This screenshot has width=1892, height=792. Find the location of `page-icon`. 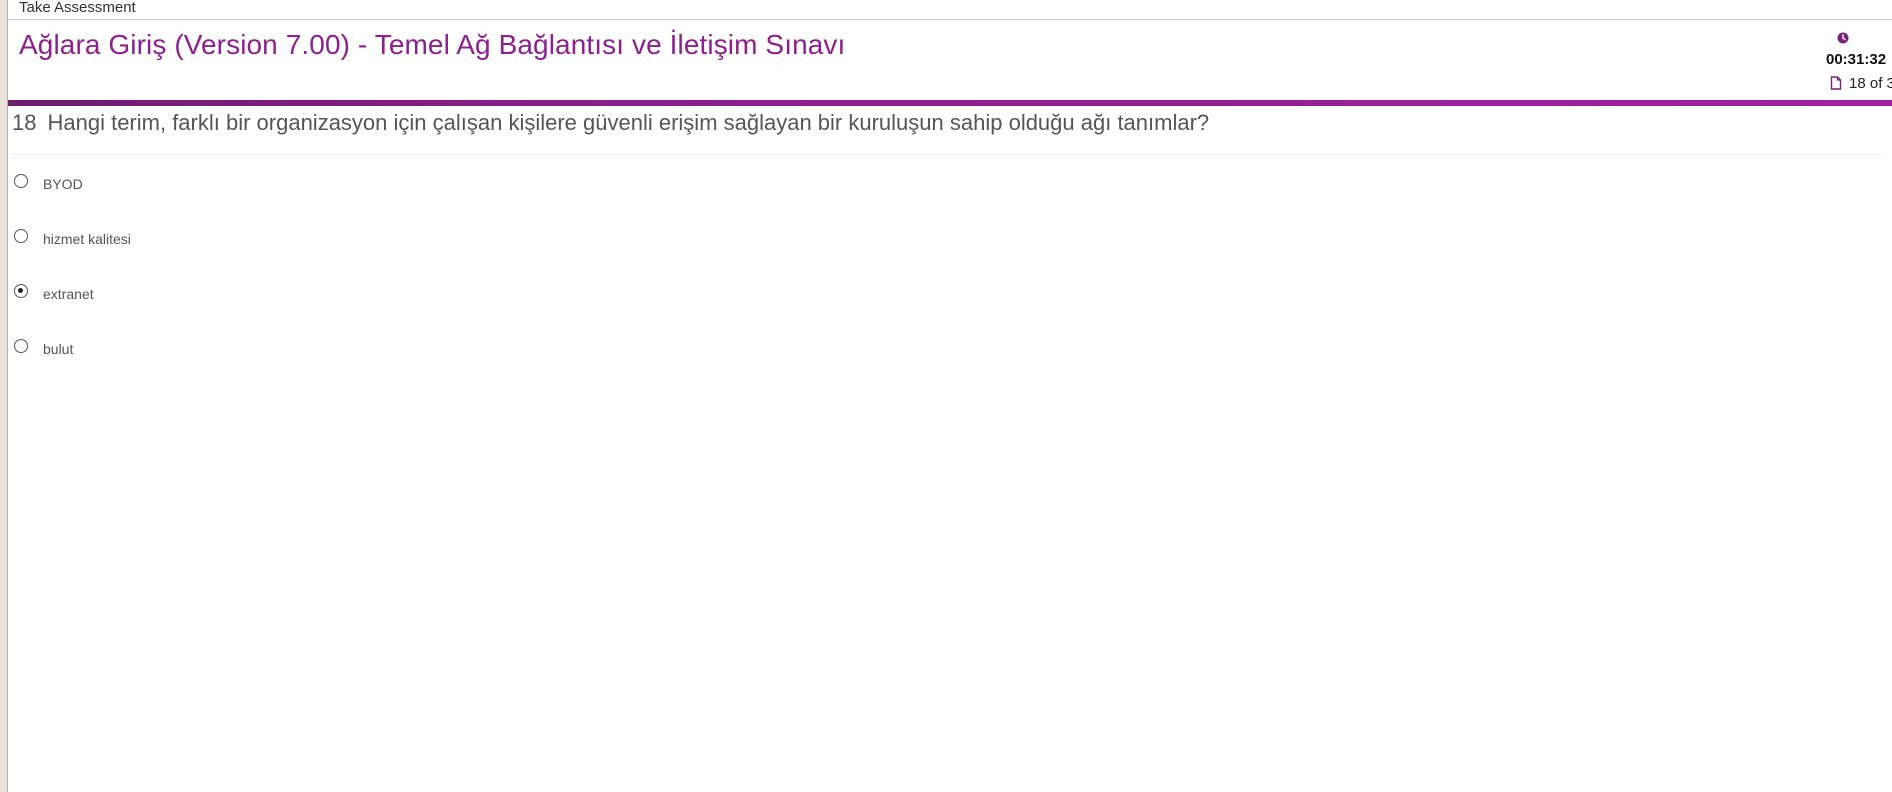

page-icon is located at coordinates (1836, 83).